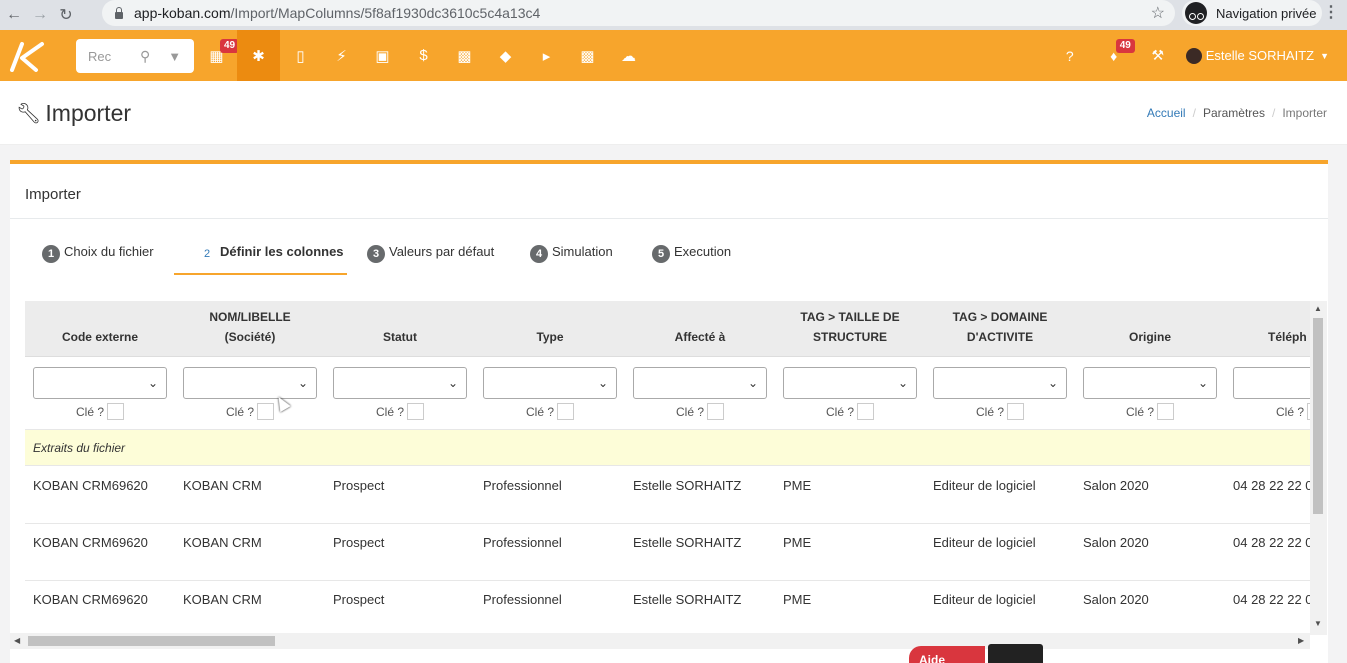  What do you see at coordinates (797, 599) in the screenshot?
I see `table-cell: PME` at bounding box center [797, 599].